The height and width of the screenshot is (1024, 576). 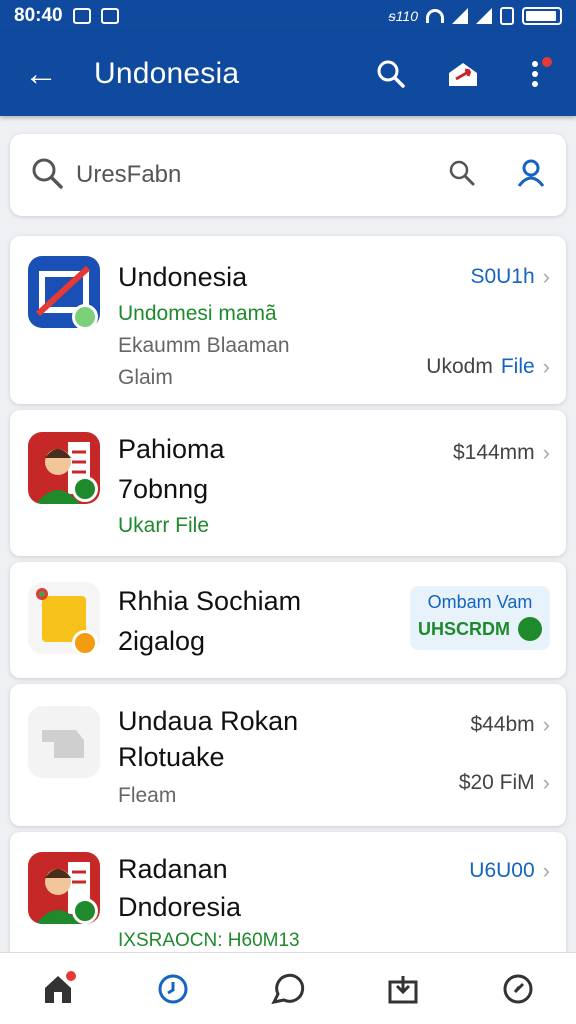 I want to click on meta-link: $44bm ›, so click(x=510, y=725).